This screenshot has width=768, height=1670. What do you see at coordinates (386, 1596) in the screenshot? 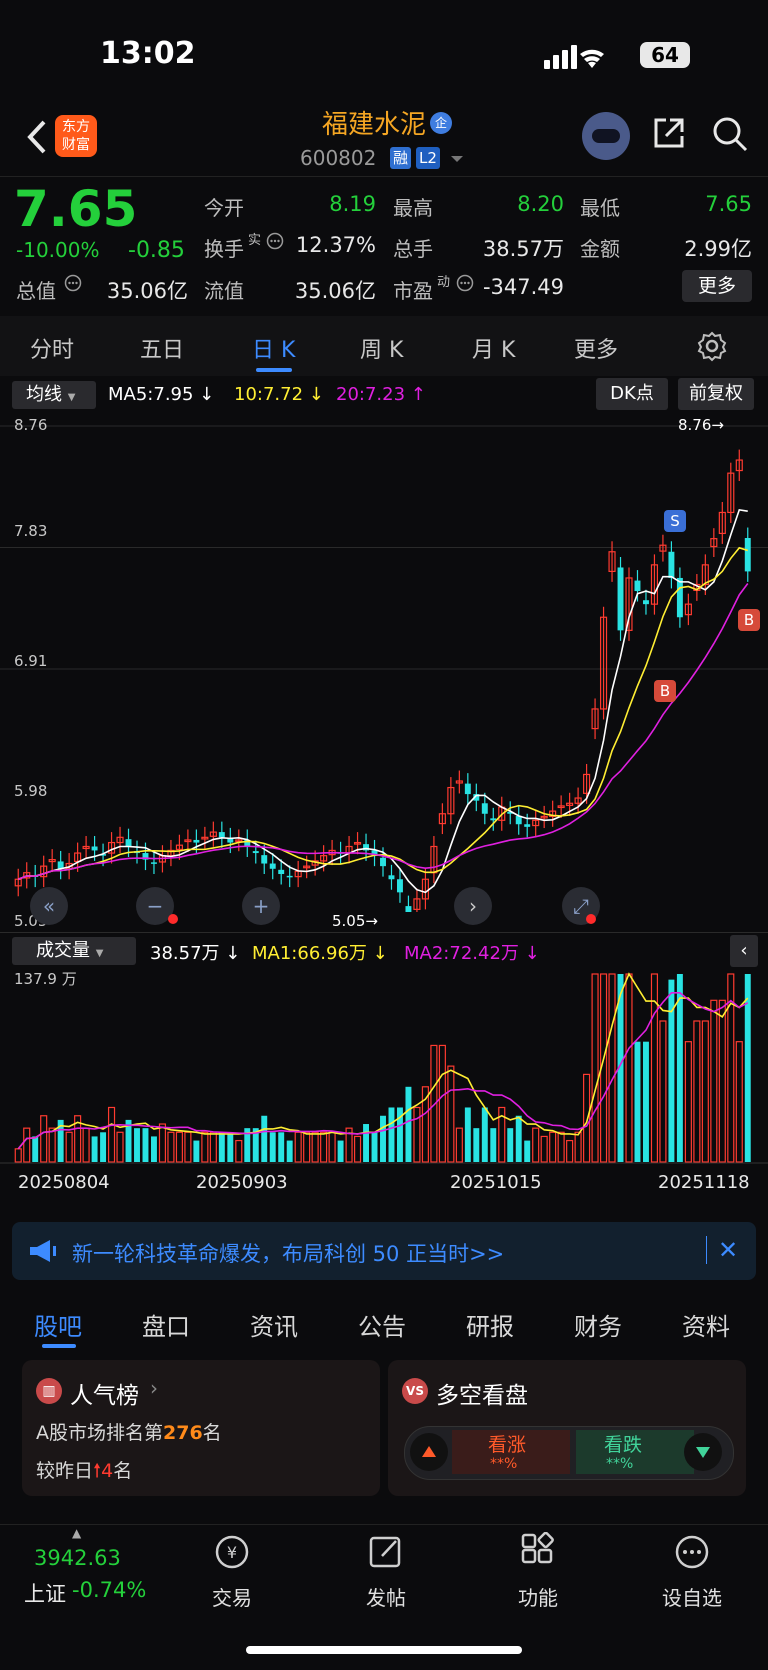
I see `nav-post: 发帖` at bounding box center [386, 1596].